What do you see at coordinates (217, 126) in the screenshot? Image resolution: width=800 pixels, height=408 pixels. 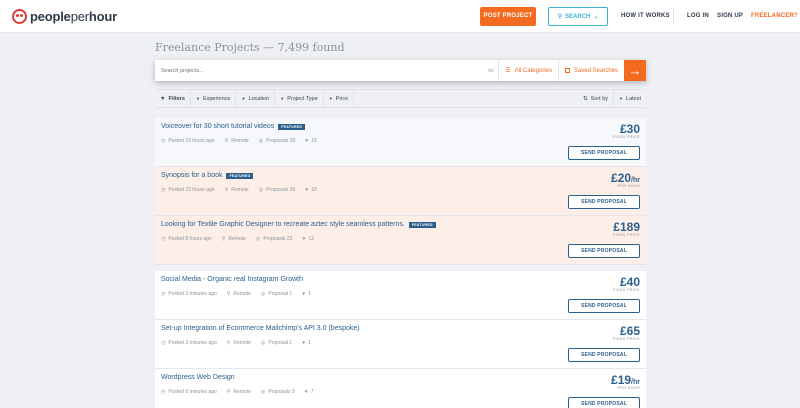 I see `project-title: Voiceover for 30 short tutorial videos` at bounding box center [217, 126].